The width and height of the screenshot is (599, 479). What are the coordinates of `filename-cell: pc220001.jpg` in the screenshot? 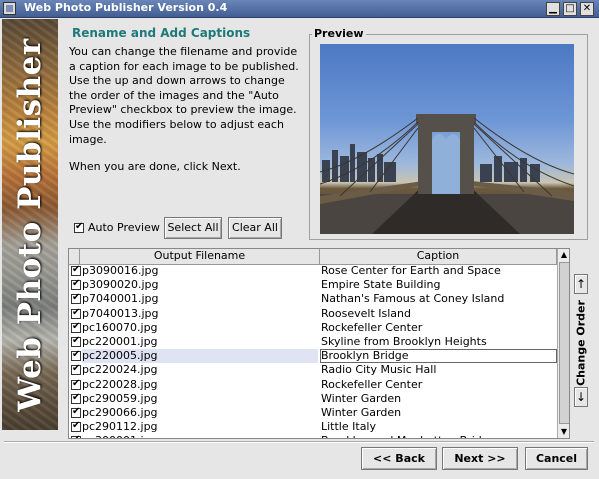 It's located at (200, 342).